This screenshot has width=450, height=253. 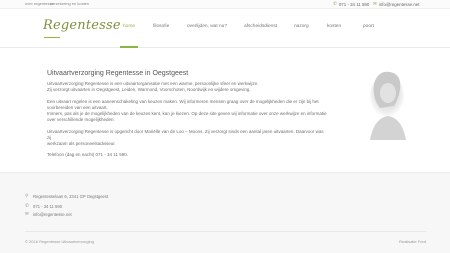 What do you see at coordinates (399, 4) in the screenshot?
I see `top-email-text: info@regentesse.net` at bounding box center [399, 4].